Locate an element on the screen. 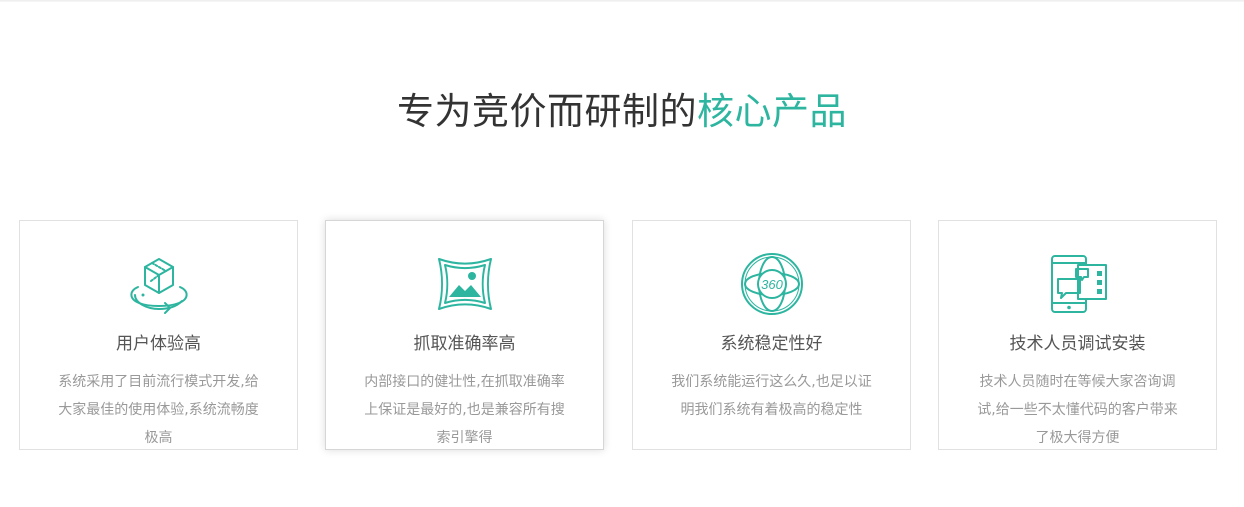 The height and width of the screenshot is (507, 1244). card-title: 抓取准确率高 is located at coordinates (464, 344).